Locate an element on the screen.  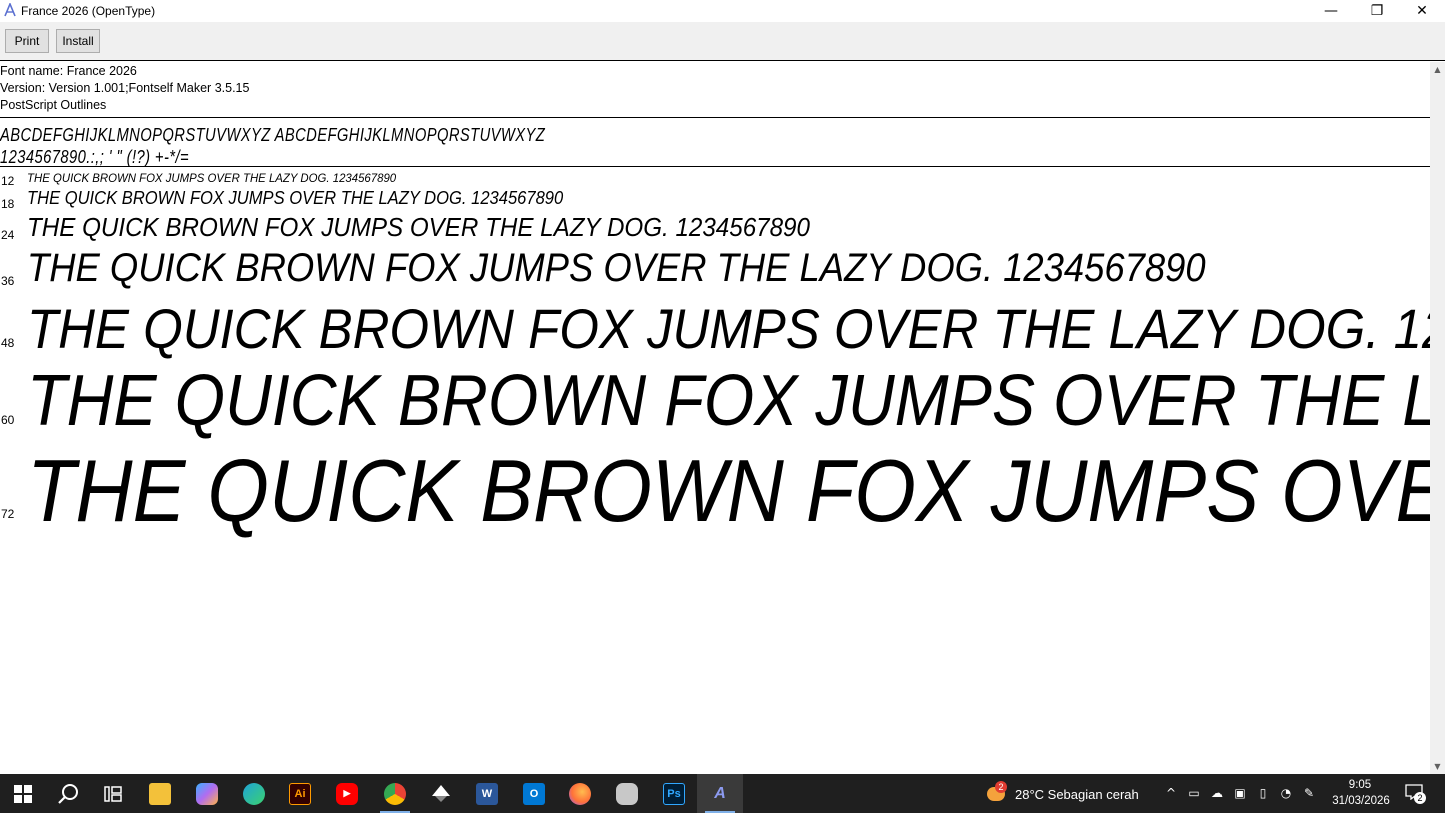
size-label: 12 is located at coordinates (8, 181).